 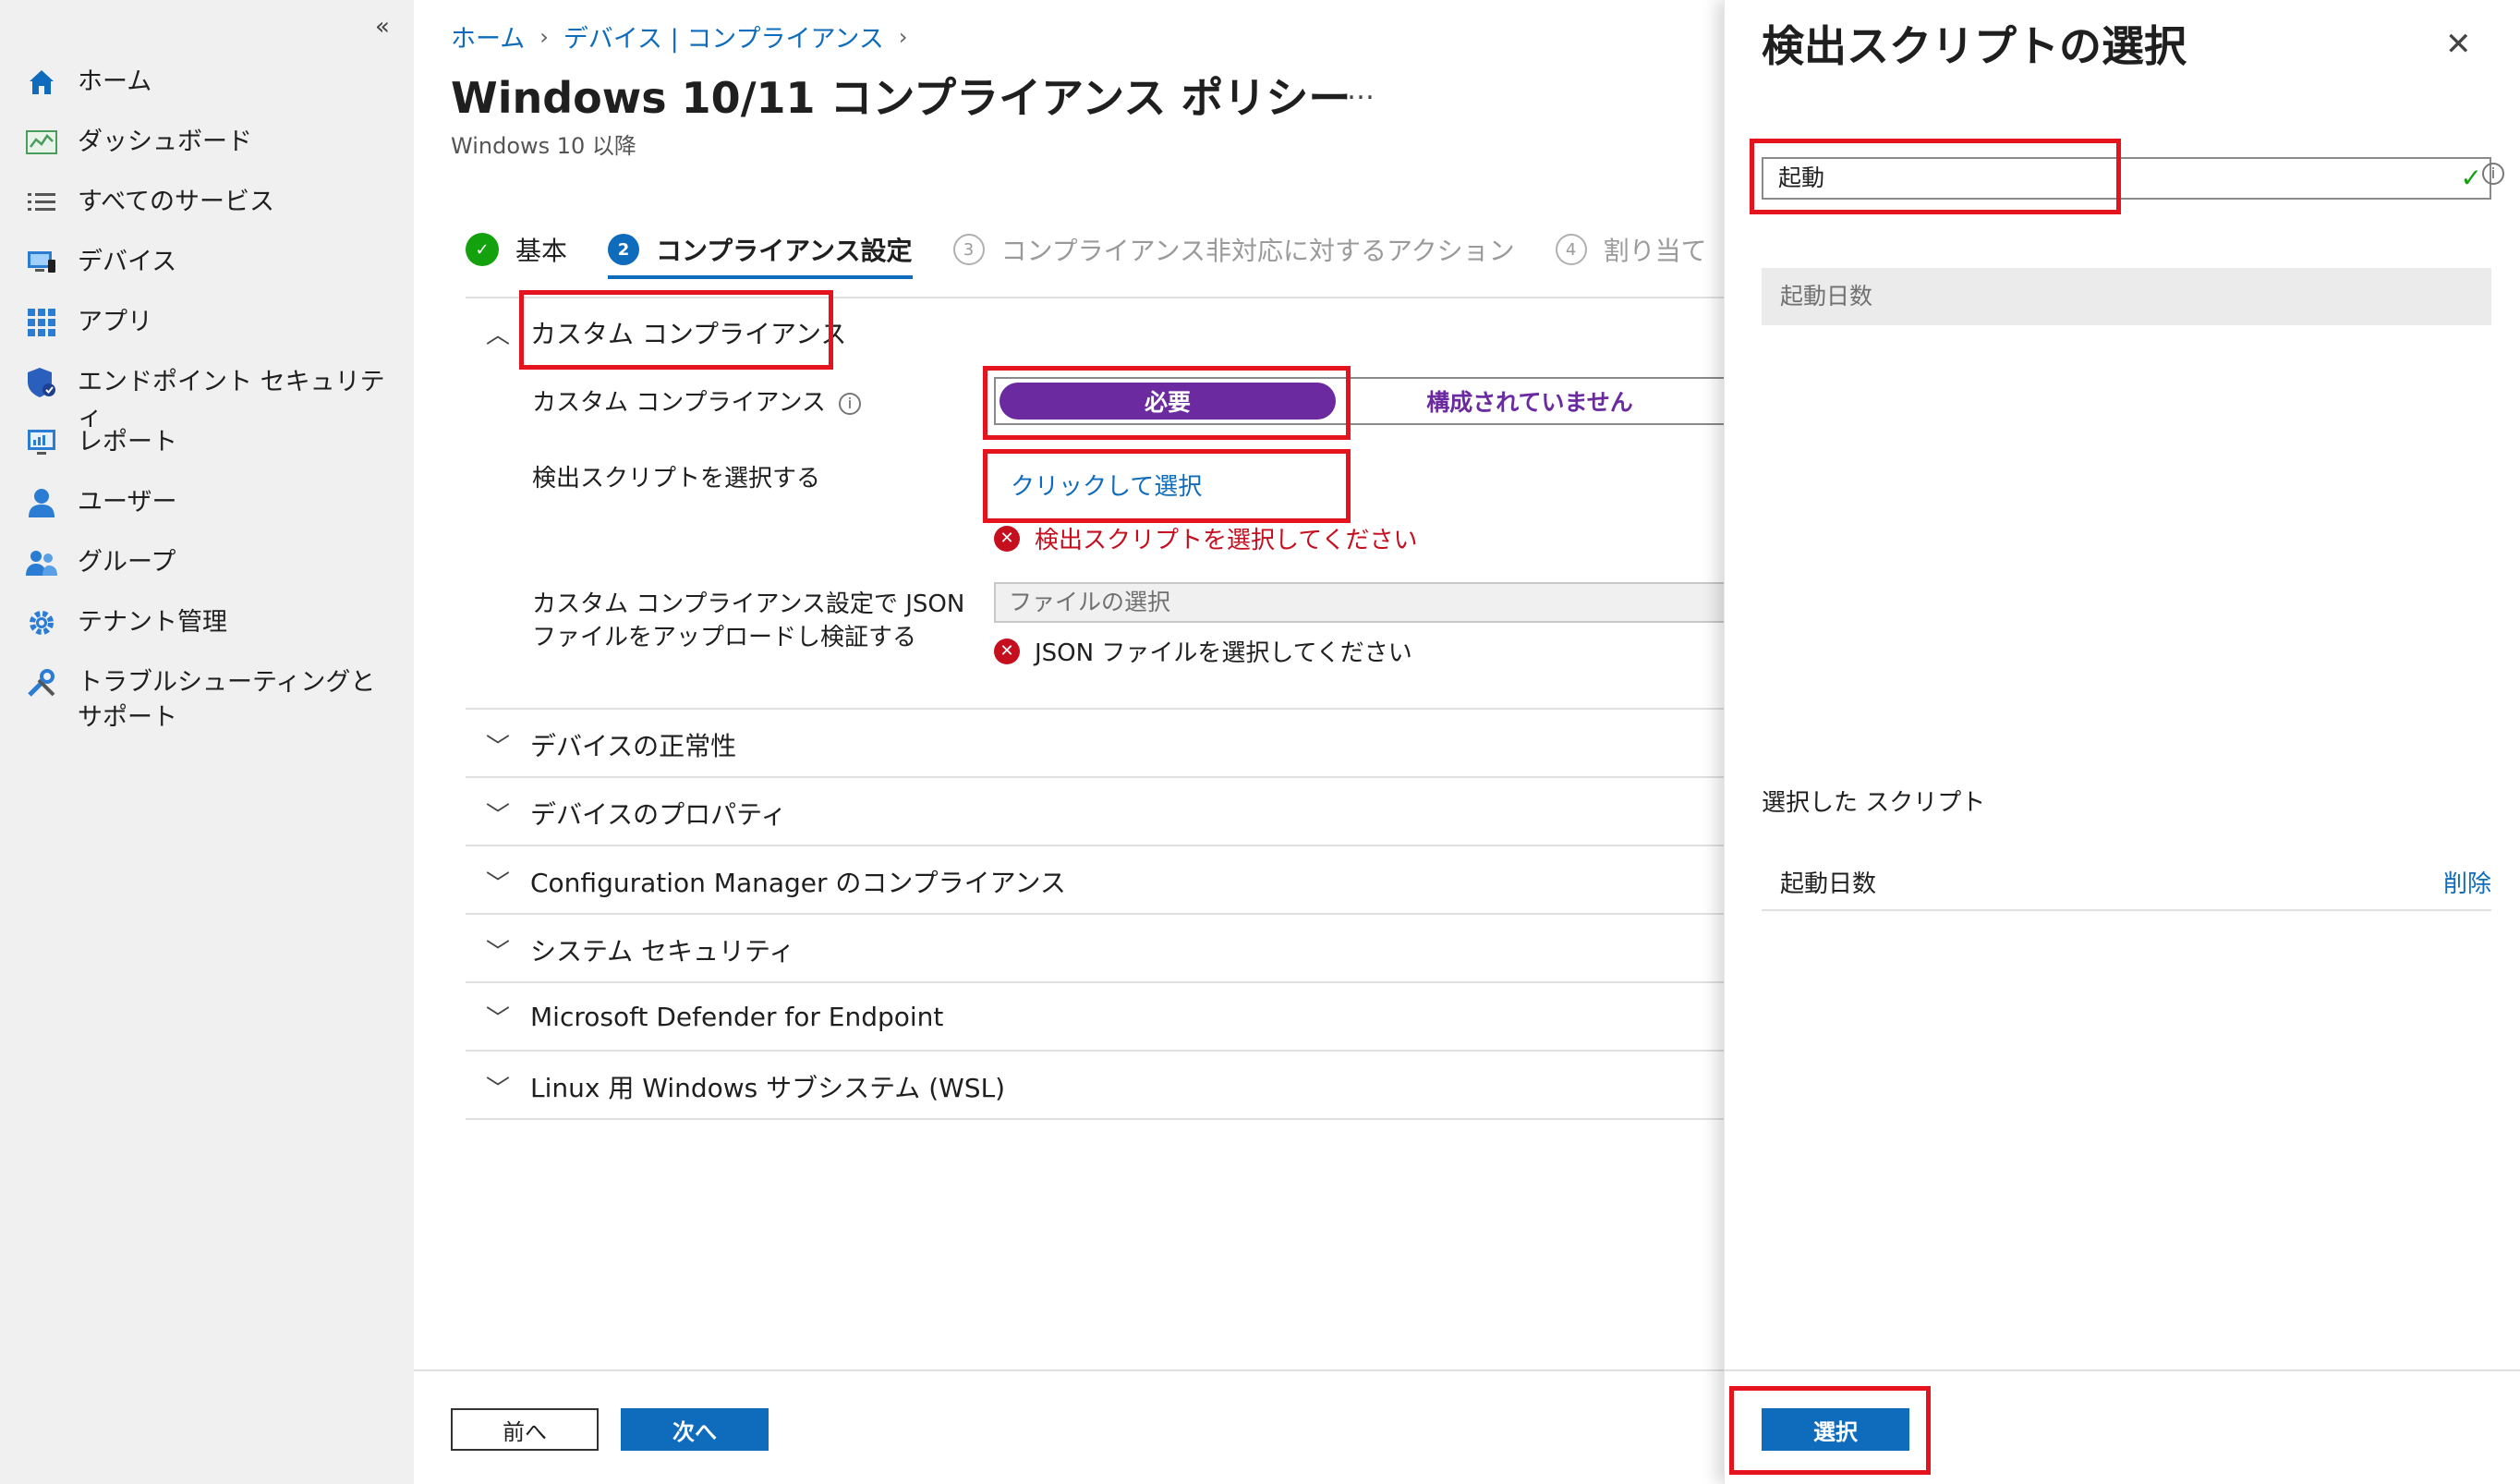 What do you see at coordinates (1069, 1370) in the screenshot?
I see `footer-divider` at bounding box center [1069, 1370].